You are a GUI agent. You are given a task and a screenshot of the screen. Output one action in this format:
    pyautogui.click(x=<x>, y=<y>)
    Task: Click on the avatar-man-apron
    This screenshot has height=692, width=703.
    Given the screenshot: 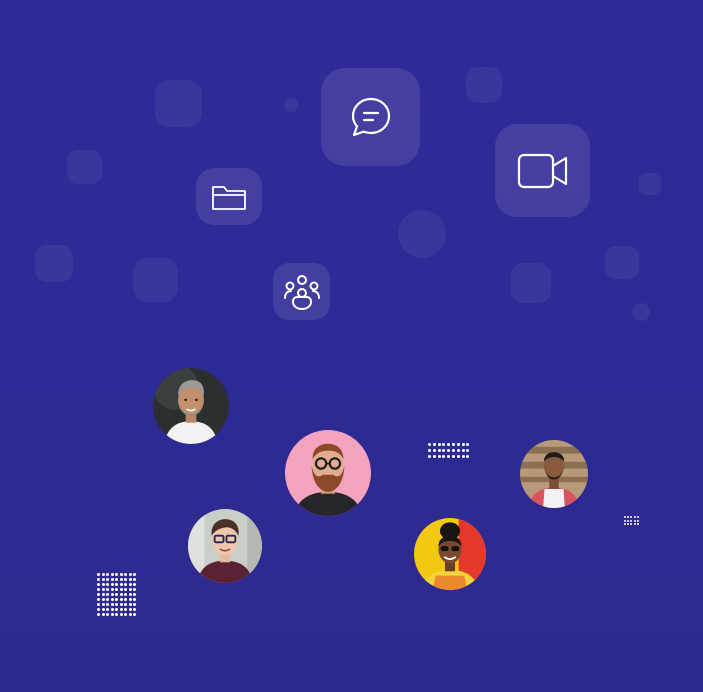 What is the action you would take?
    pyautogui.click(x=554, y=474)
    